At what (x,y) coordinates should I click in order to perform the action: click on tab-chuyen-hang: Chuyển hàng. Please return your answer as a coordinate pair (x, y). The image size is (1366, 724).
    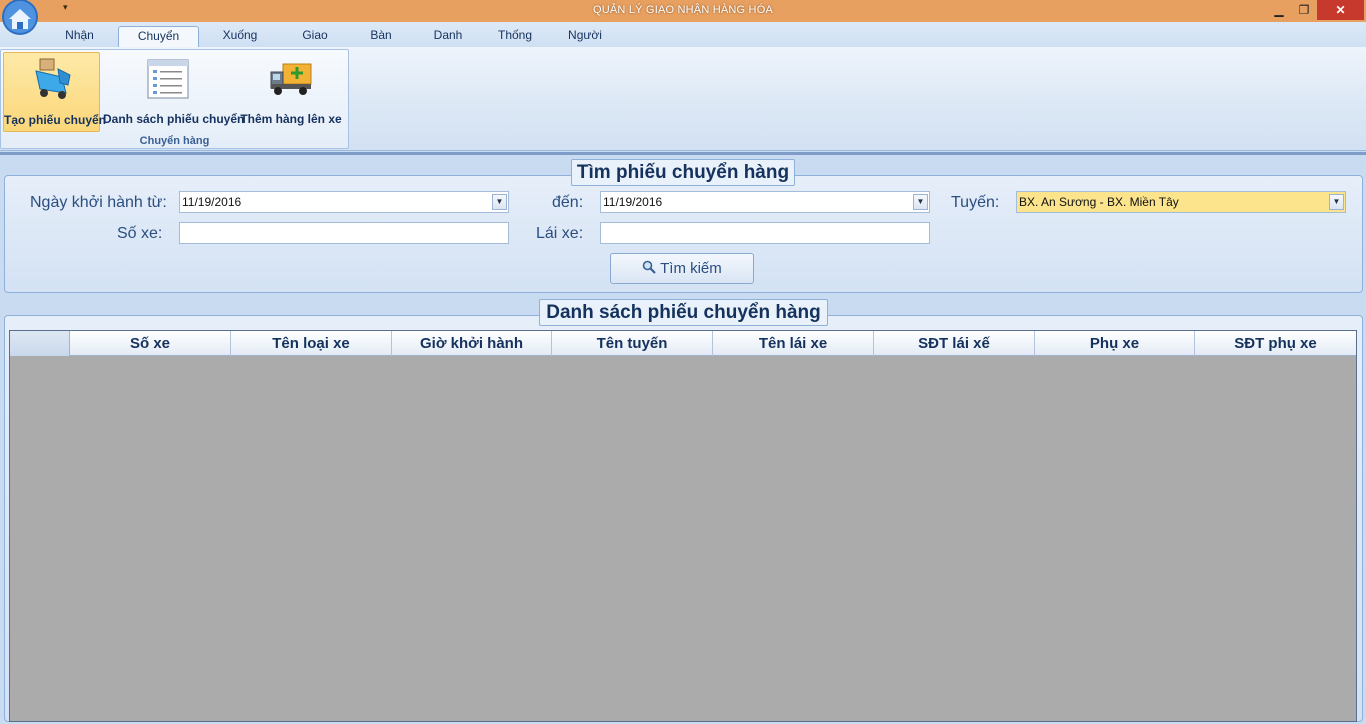
    Looking at the image, I should click on (158, 44).